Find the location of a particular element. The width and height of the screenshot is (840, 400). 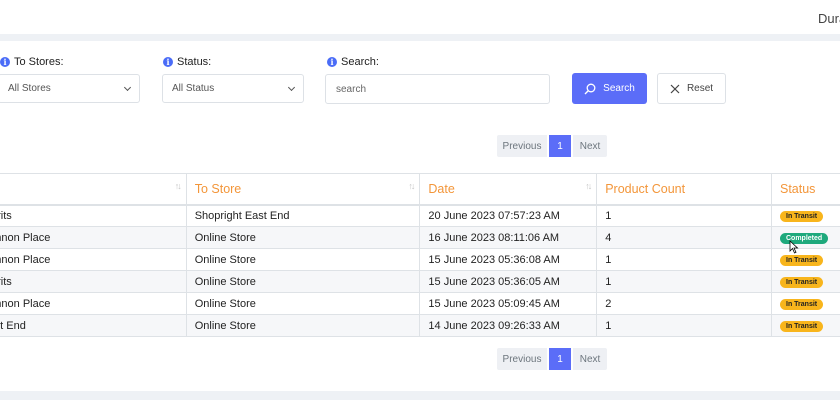

column-header-status: Status is located at coordinates (805, 189).